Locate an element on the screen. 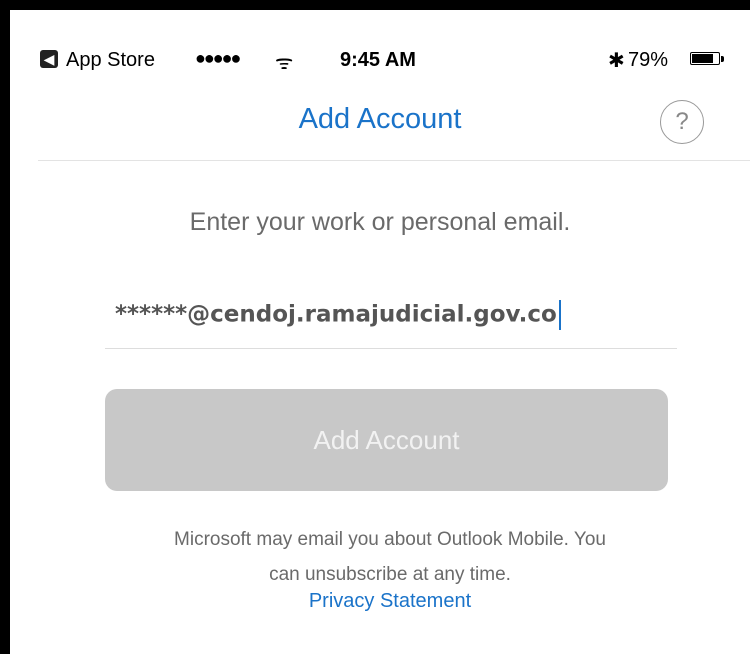  disclaimer-line-2: can unsubscribe at any time. is located at coordinates (390, 574).